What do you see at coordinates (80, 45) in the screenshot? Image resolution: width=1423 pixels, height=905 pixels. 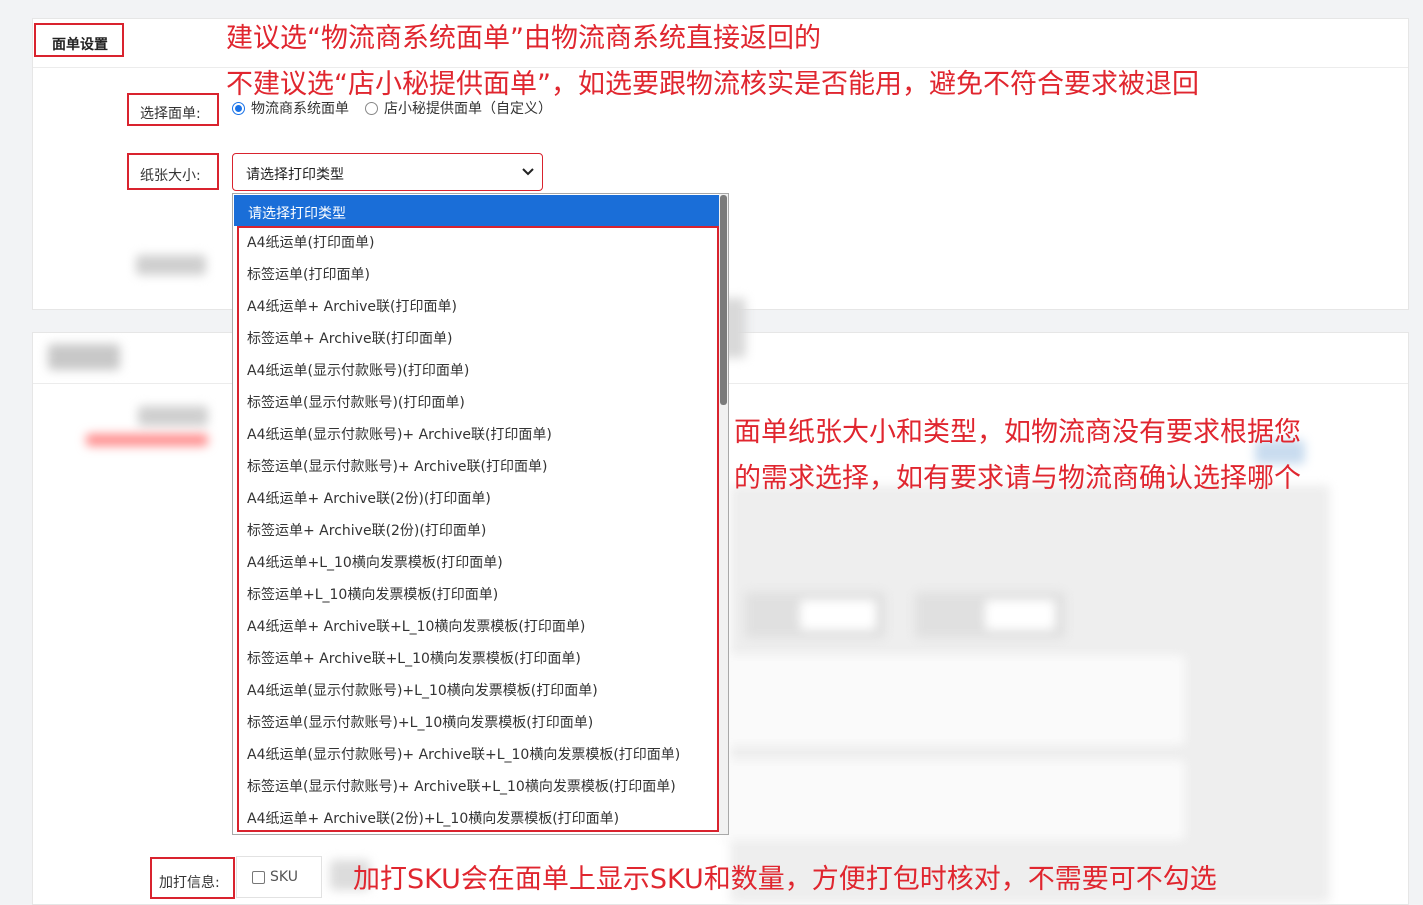 I see `section-title: 面单设置` at bounding box center [80, 45].